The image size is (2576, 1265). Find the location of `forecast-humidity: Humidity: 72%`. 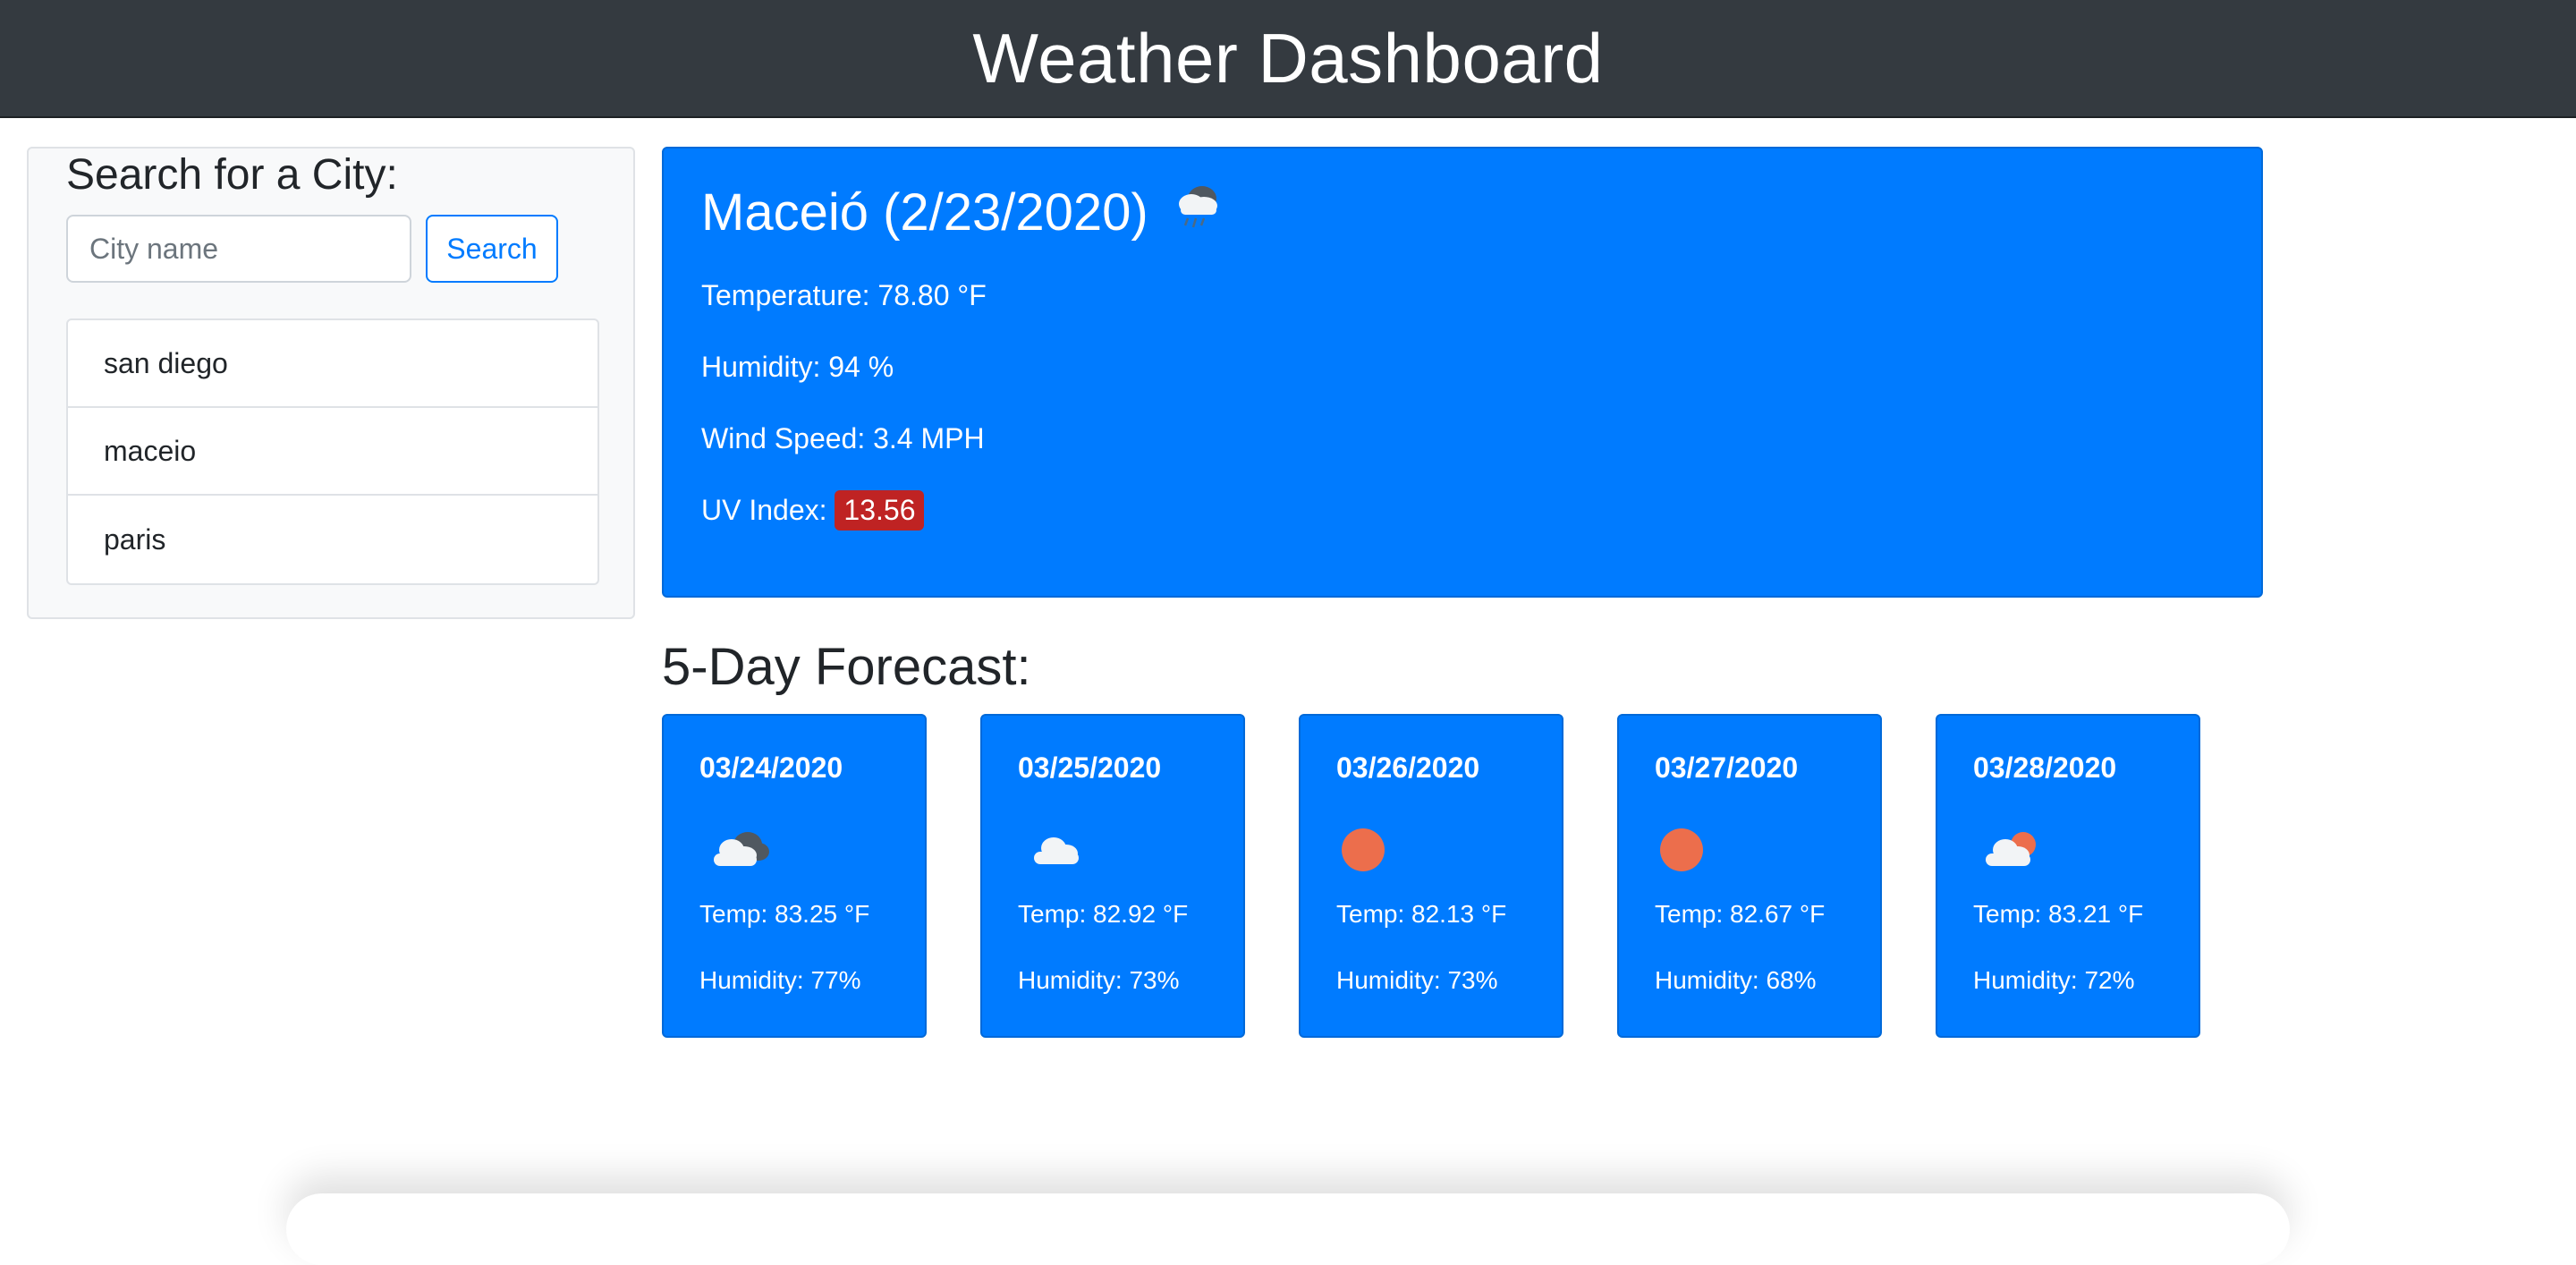

forecast-humidity: Humidity: 72% is located at coordinates (2054, 980).